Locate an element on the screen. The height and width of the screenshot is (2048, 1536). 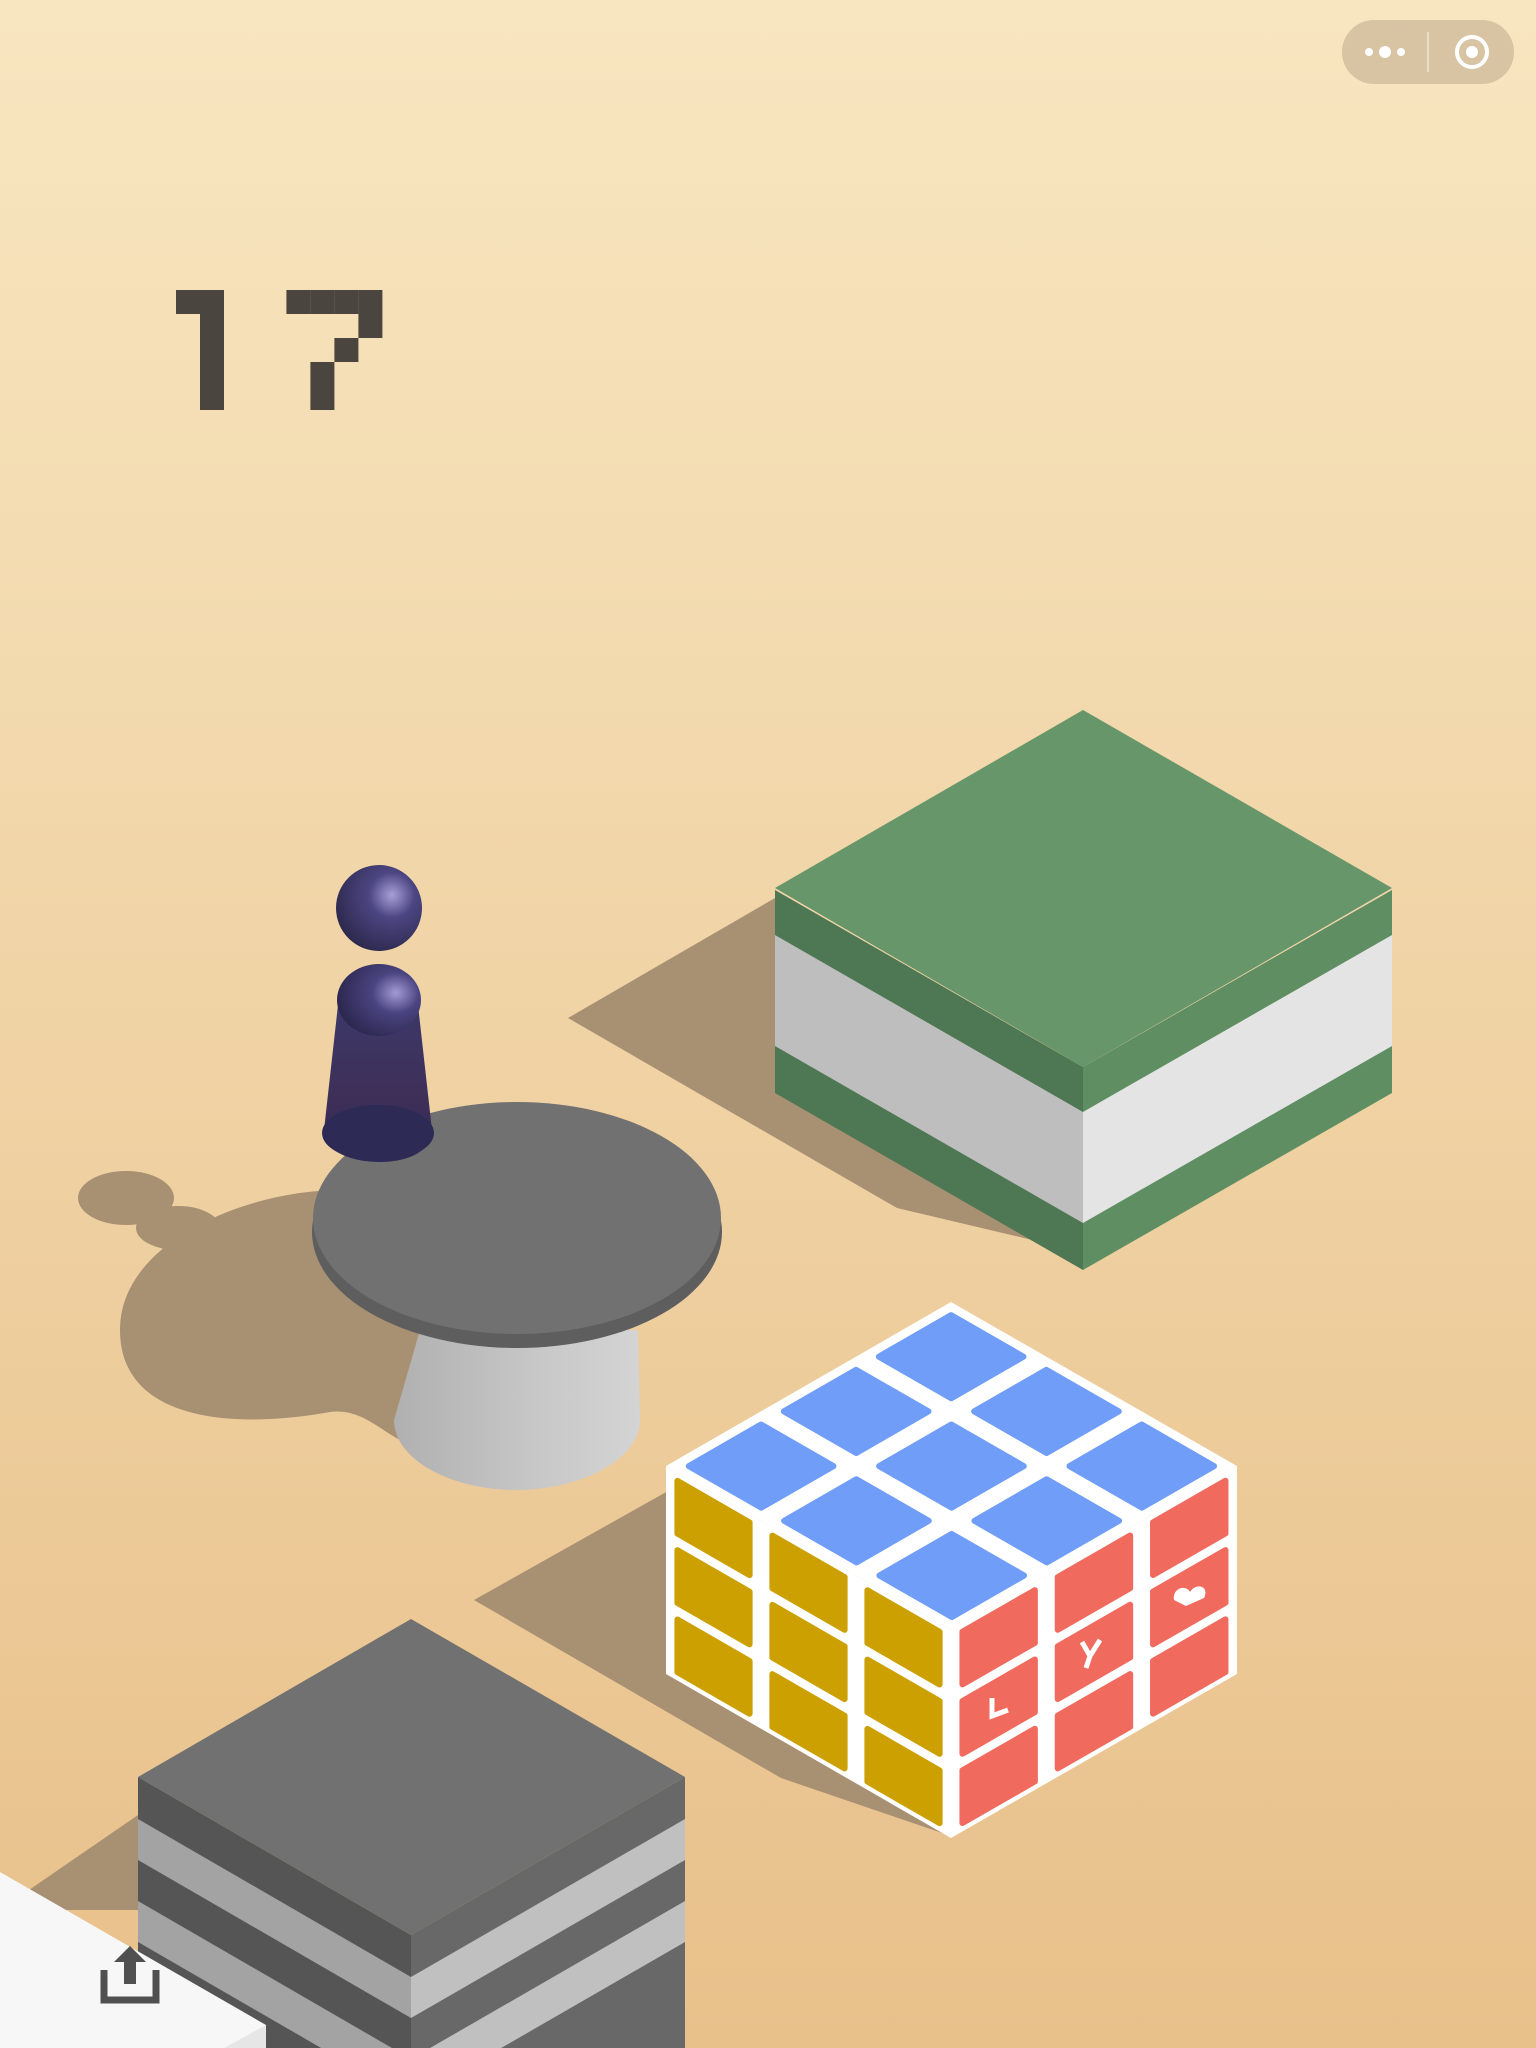
player-head is located at coordinates (379, 908).